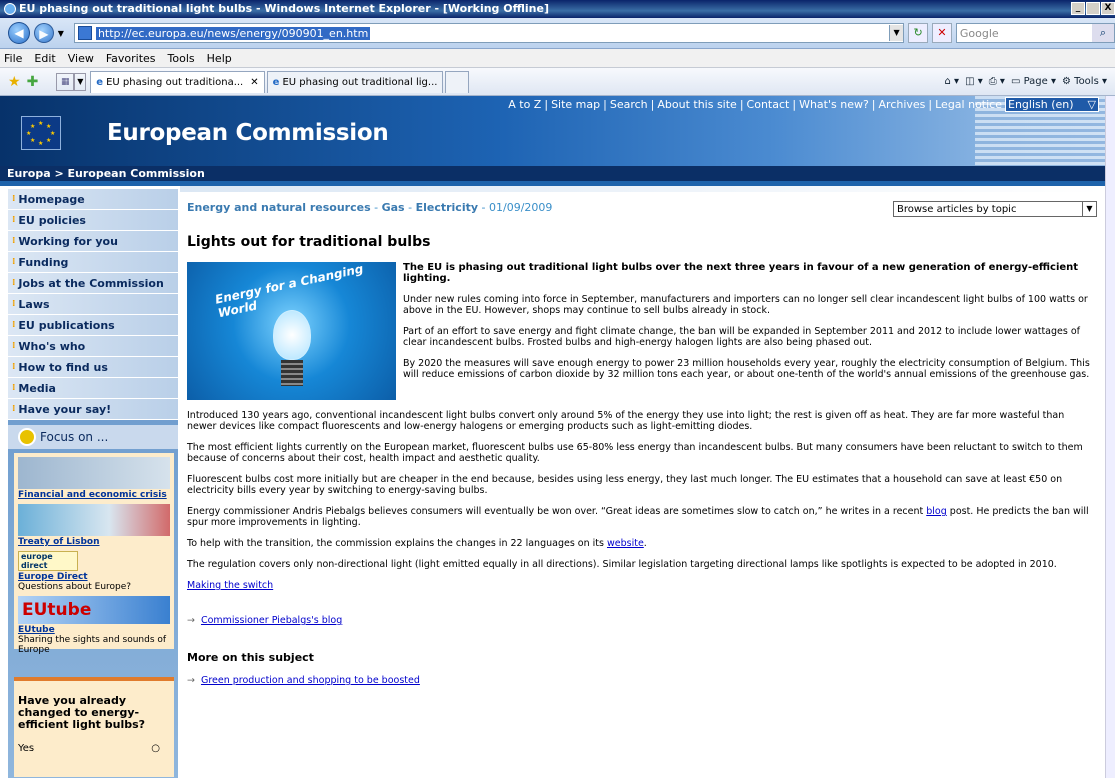 This screenshot has height=778, width=1115. I want to click on close-tab-icon: ✕, so click(254, 82).